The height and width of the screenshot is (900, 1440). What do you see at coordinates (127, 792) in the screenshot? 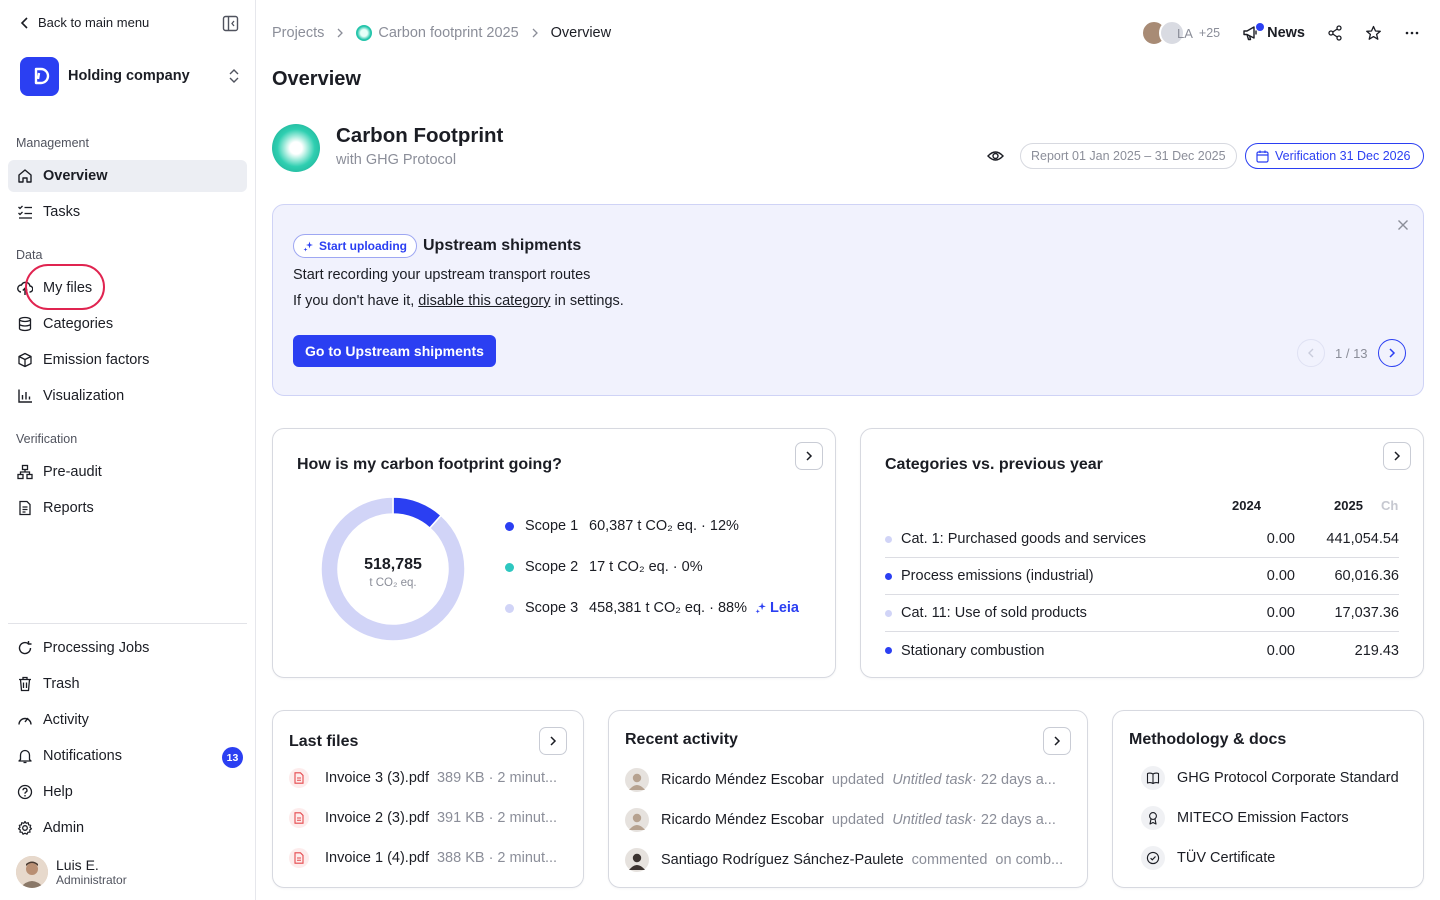
I see `sidebar-item-help: Help` at bounding box center [127, 792].